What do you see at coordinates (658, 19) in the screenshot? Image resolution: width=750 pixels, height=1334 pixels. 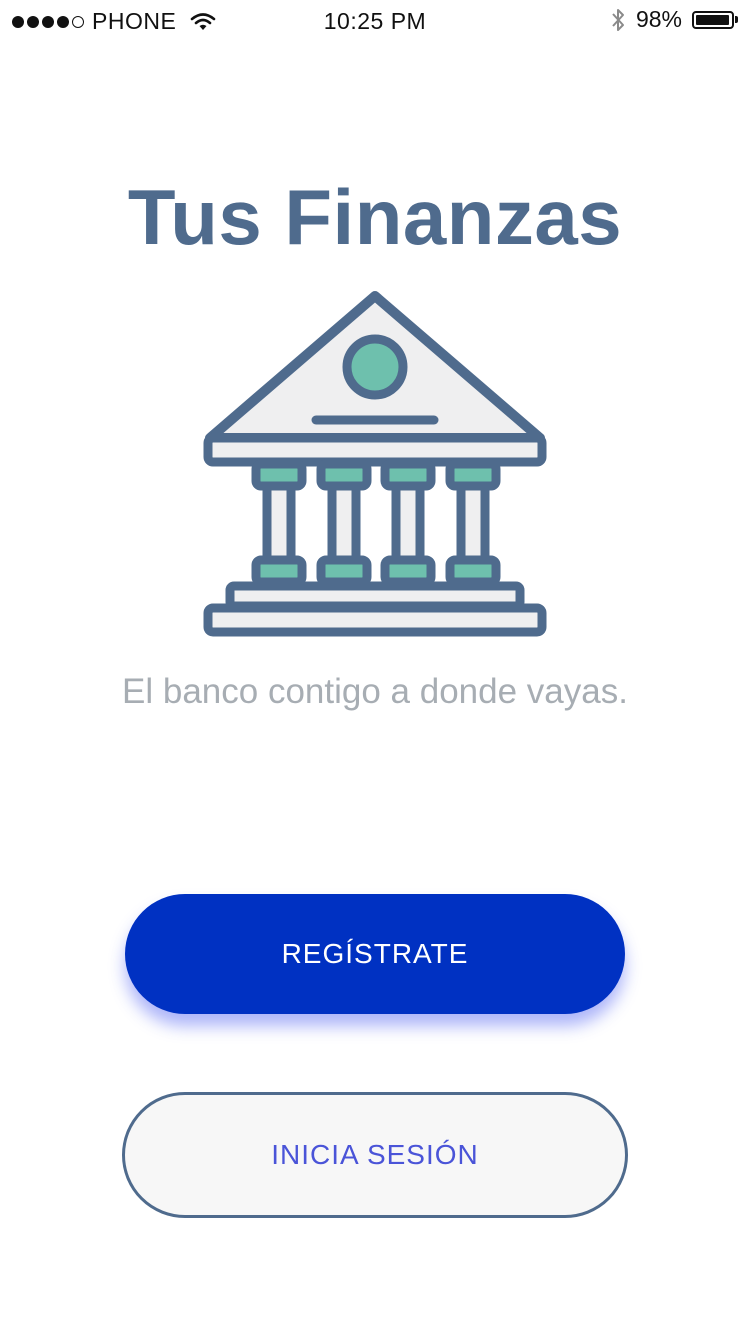 I see `battery-percent: 98%` at bounding box center [658, 19].